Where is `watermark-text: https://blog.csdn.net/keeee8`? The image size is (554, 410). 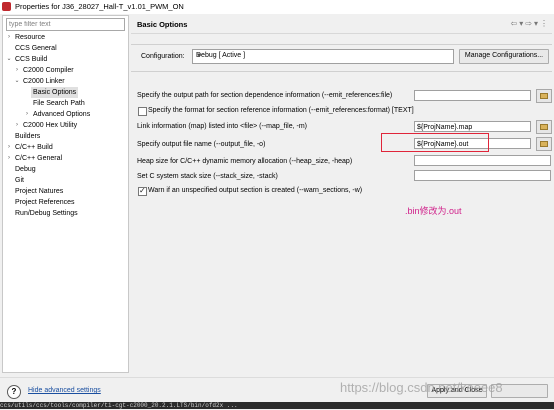 watermark-text: https://blog.csdn.net/keeee8 is located at coordinates (421, 387).